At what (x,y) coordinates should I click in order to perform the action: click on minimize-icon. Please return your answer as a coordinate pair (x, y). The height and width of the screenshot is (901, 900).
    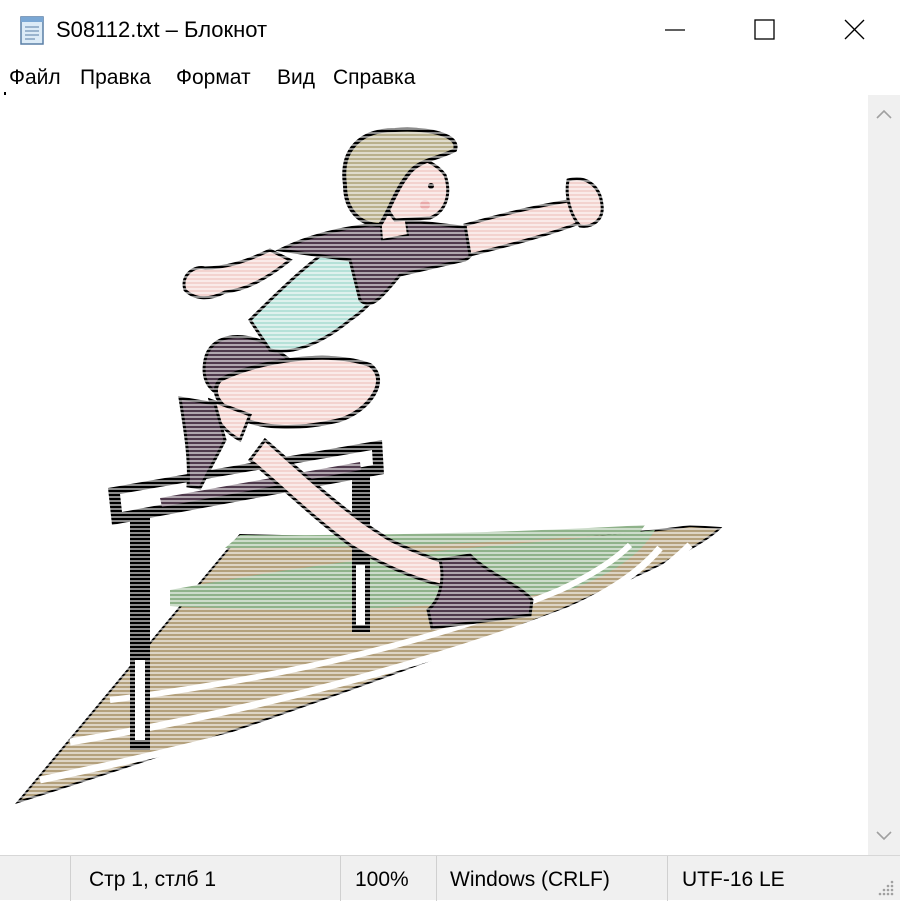
    Looking at the image, I should click on (675, 30).